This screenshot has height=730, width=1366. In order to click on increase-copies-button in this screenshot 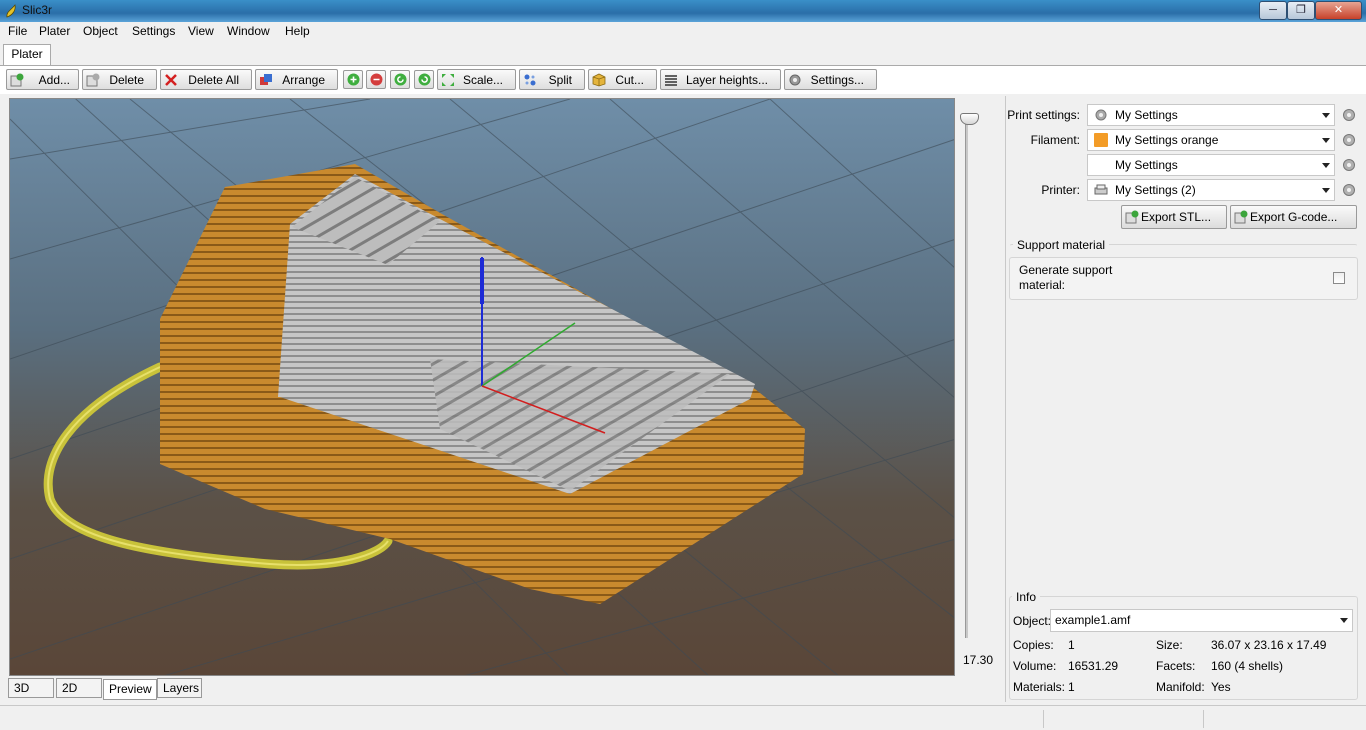, I will do `click(353, 79)`.